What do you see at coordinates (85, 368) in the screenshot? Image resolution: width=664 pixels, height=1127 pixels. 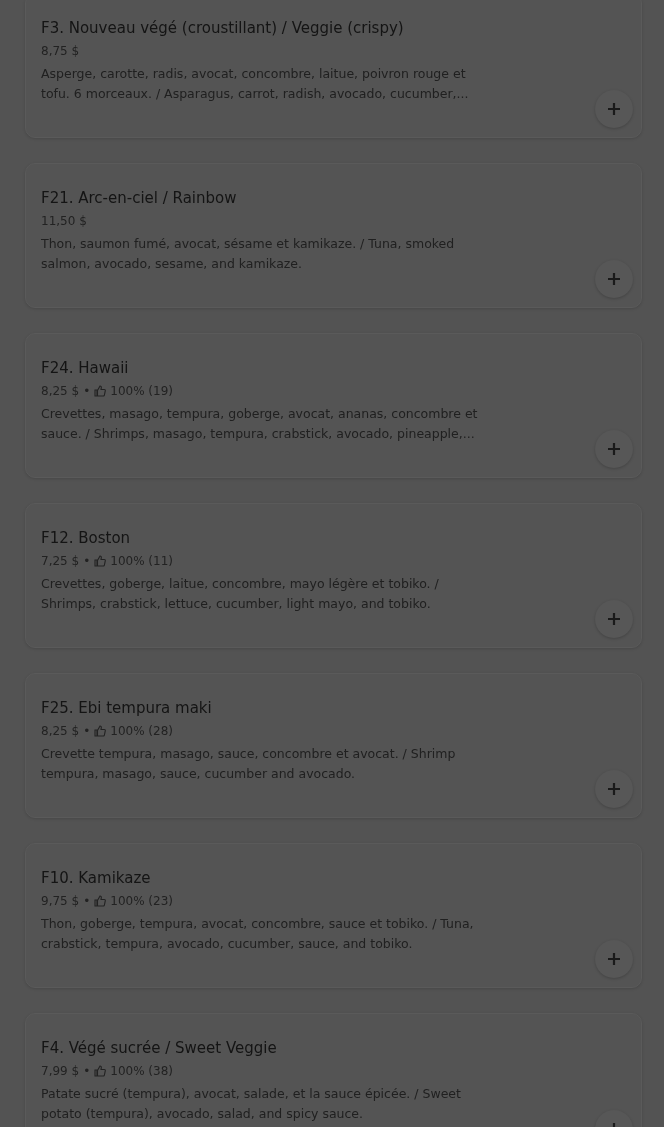 I see `item-name: F24. Hawaii` at bounding box center [85, 368].